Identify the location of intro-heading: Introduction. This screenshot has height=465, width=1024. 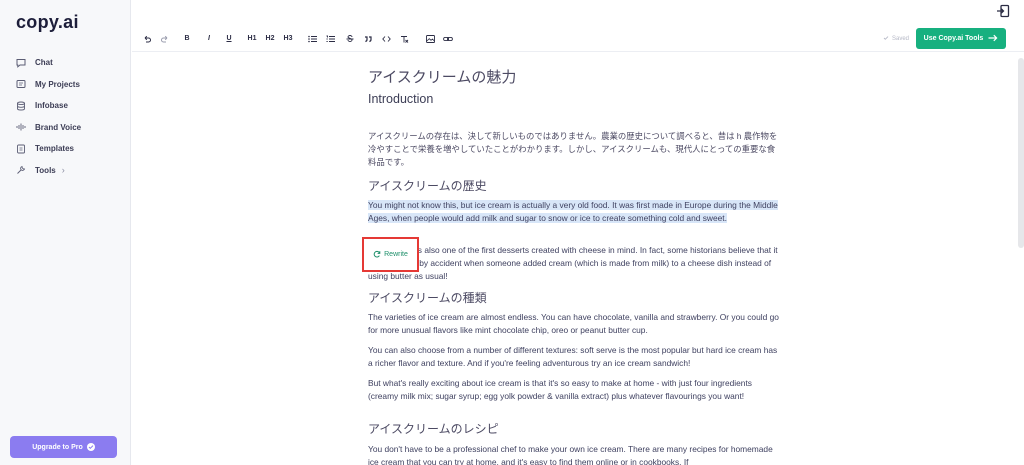
(400, 99).